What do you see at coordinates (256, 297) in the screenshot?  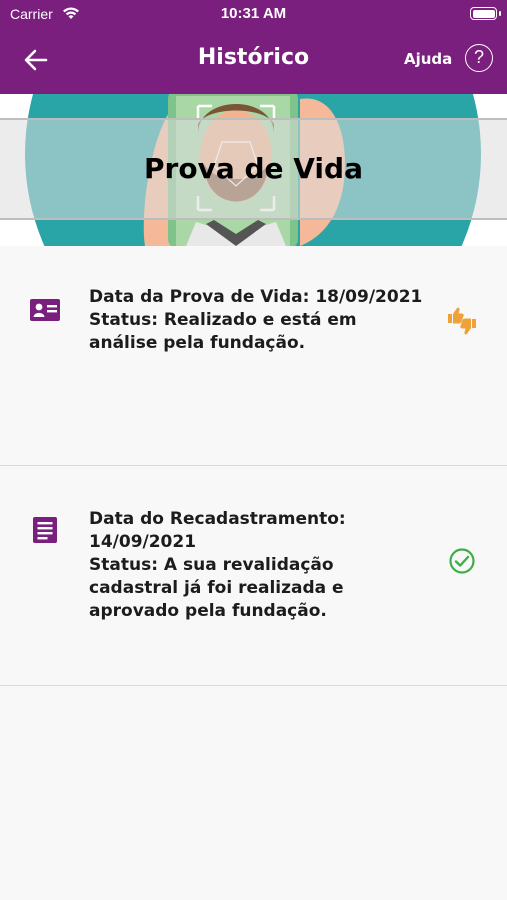 I see `item-date-line: Data da Prova de Vida: 18/09/2021` at bounding box center [256, 297].